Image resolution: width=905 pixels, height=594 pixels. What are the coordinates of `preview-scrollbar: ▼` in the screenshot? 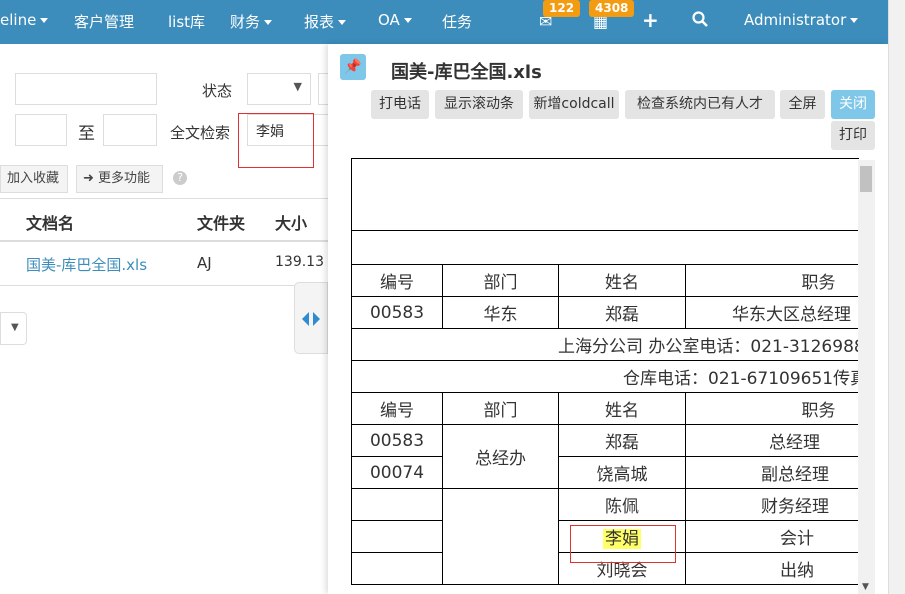 It's located at (866, 377).